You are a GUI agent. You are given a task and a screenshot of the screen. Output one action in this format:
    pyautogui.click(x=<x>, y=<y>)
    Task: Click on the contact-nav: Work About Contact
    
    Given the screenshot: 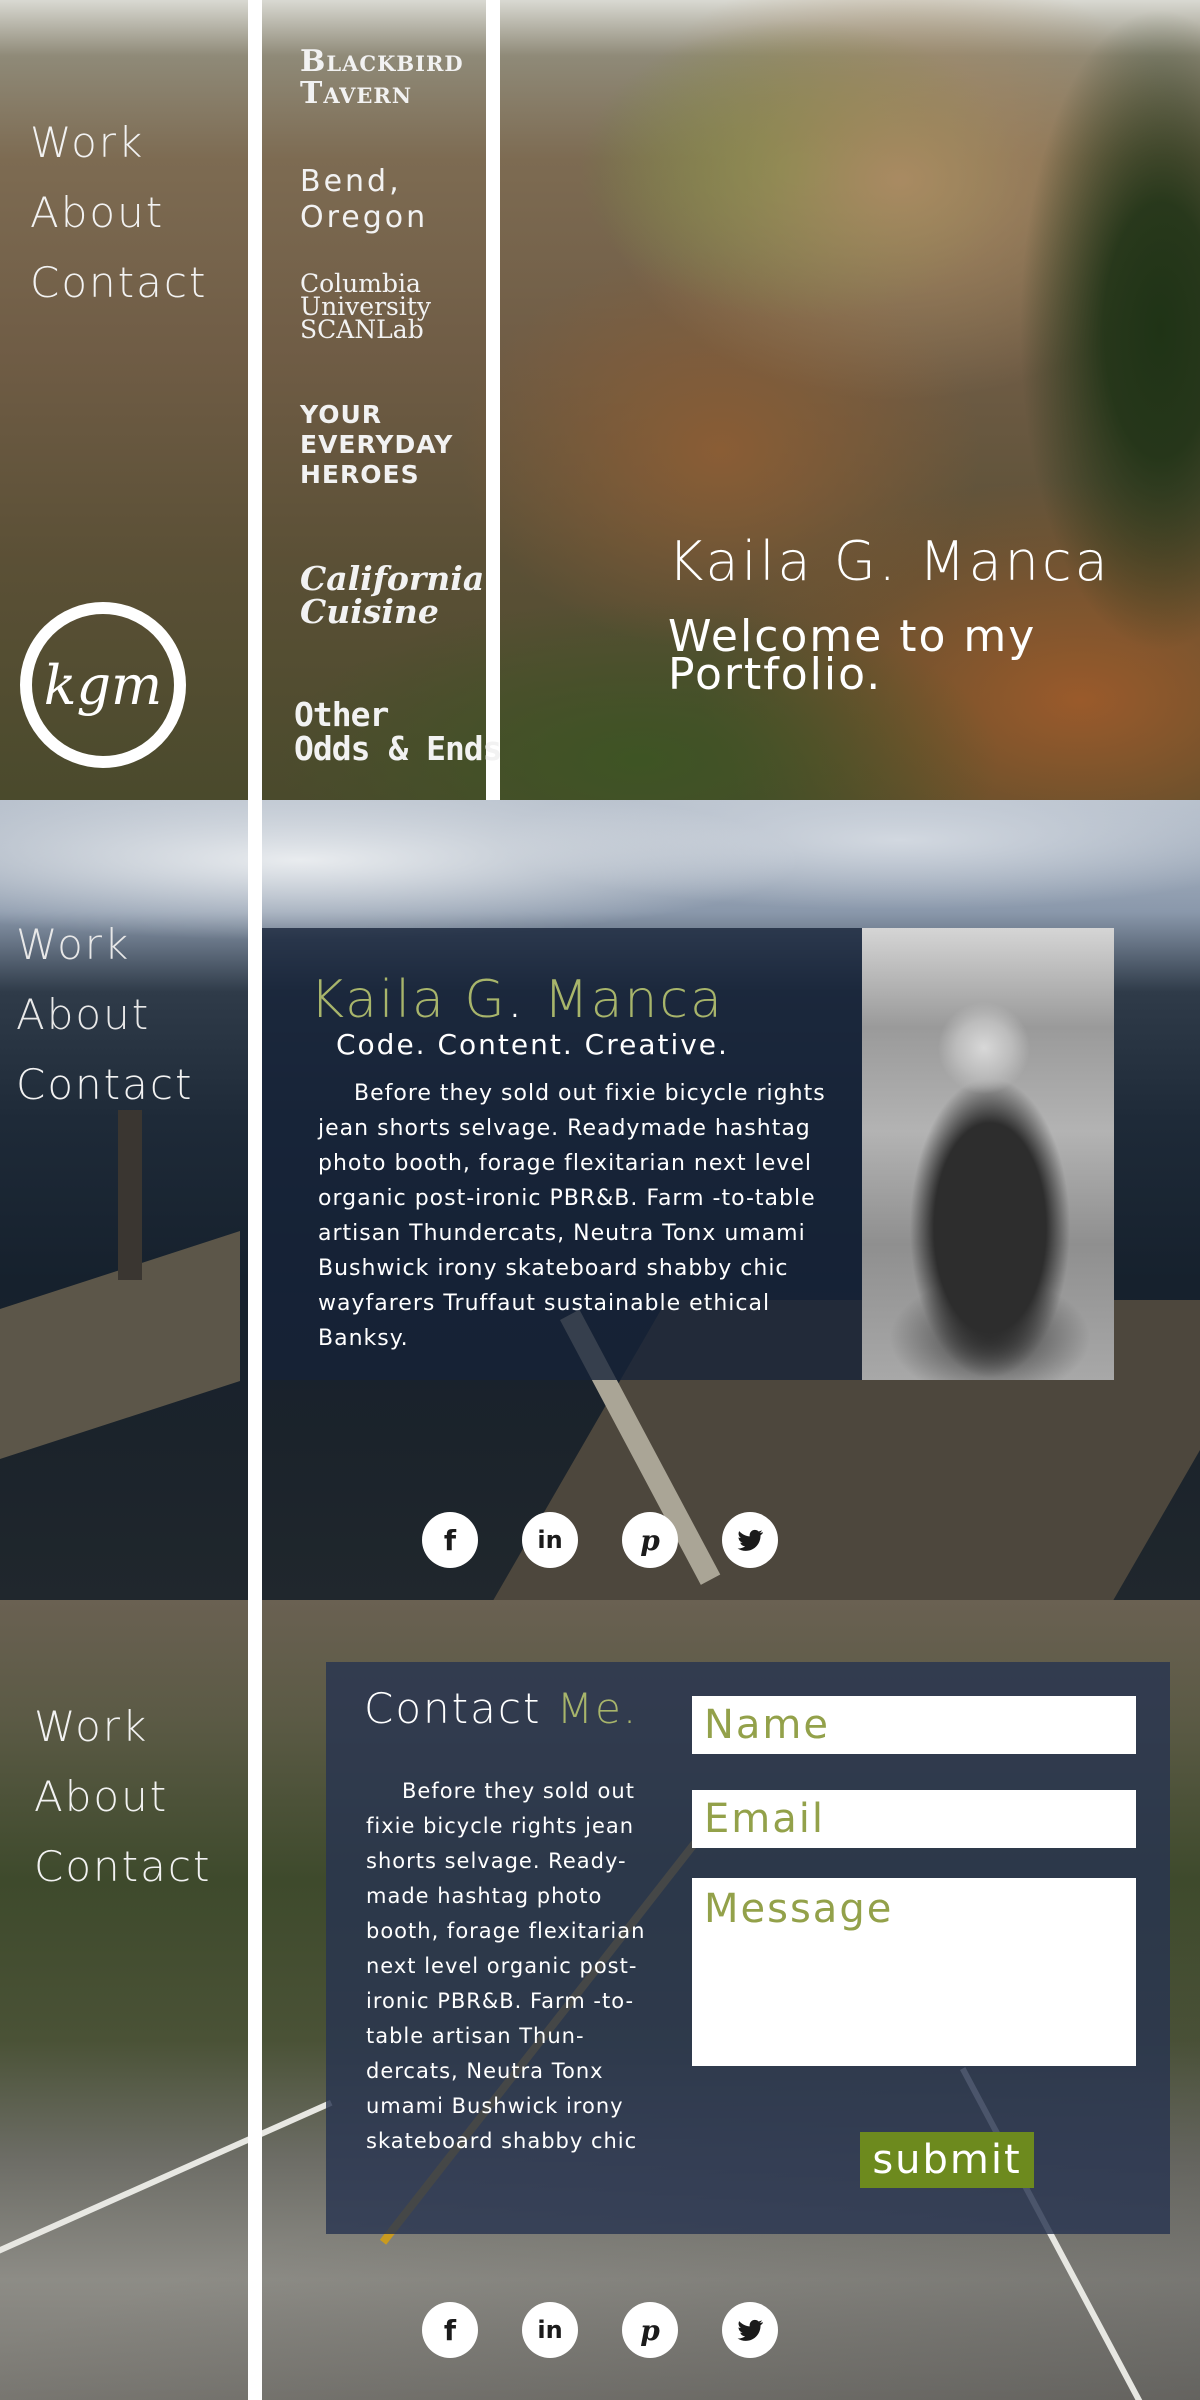 What is the action you would take?
    pyautogui.click(x=122, y=1797)
    